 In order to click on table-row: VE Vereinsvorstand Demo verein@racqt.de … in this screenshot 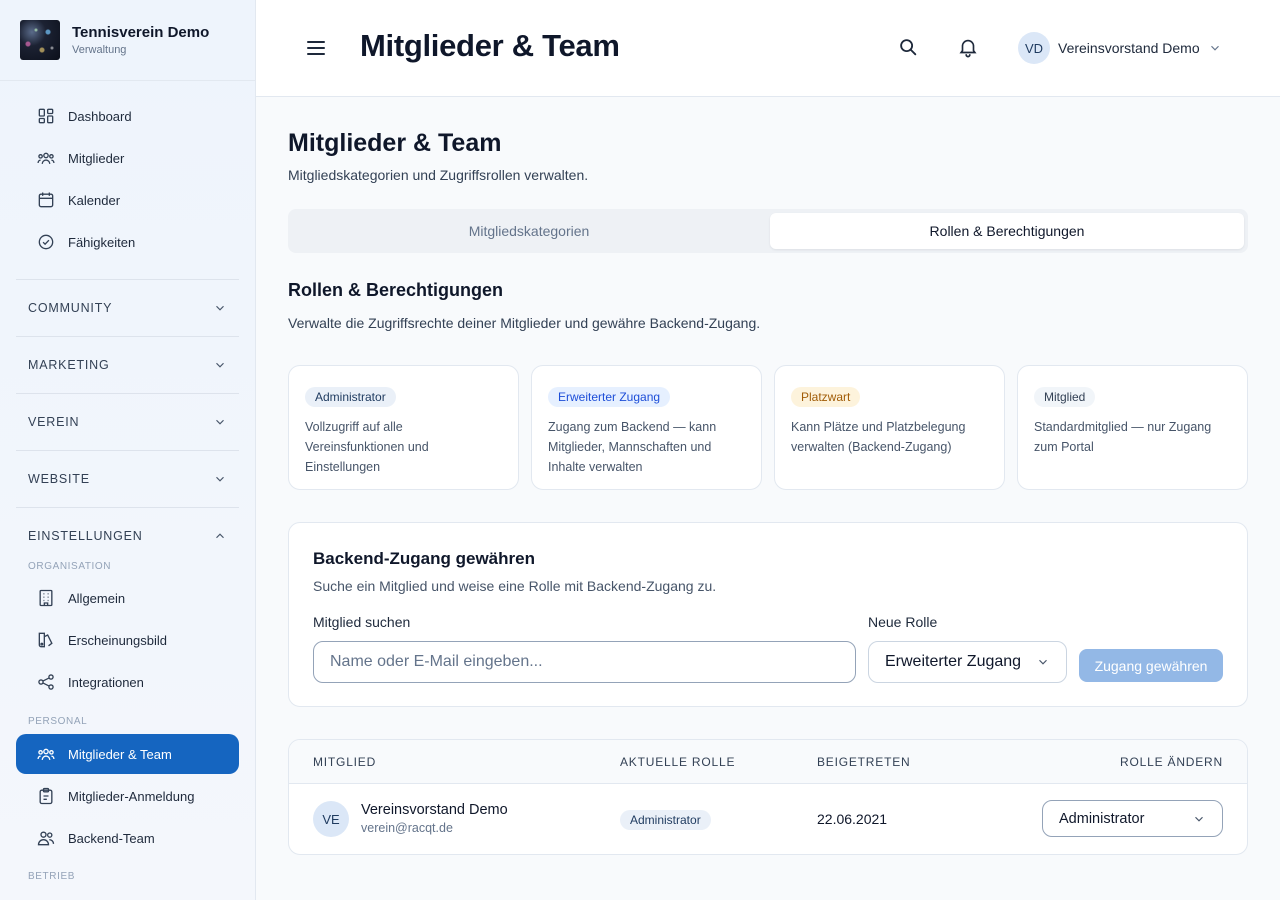, I will do `click(768, 819)`.